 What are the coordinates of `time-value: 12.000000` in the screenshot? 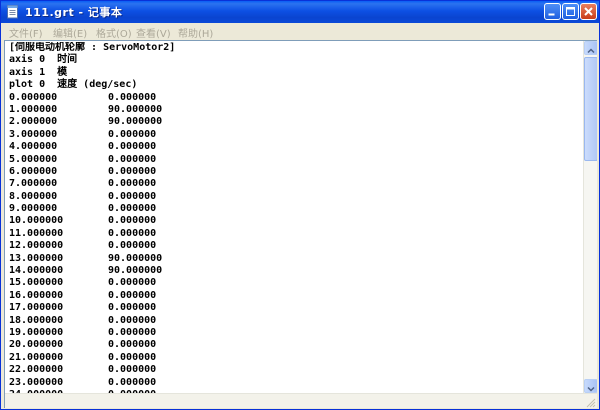 It's located at (36, 246).